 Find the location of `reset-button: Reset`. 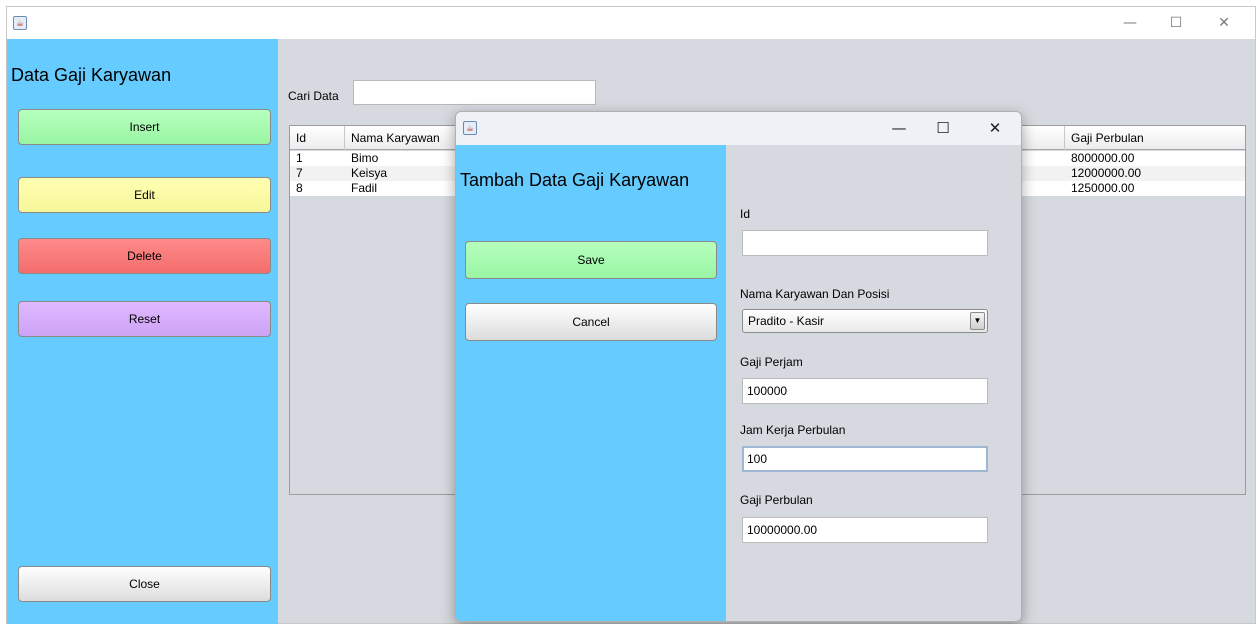

reset-button: Reset is located at coordinates (144, 319).